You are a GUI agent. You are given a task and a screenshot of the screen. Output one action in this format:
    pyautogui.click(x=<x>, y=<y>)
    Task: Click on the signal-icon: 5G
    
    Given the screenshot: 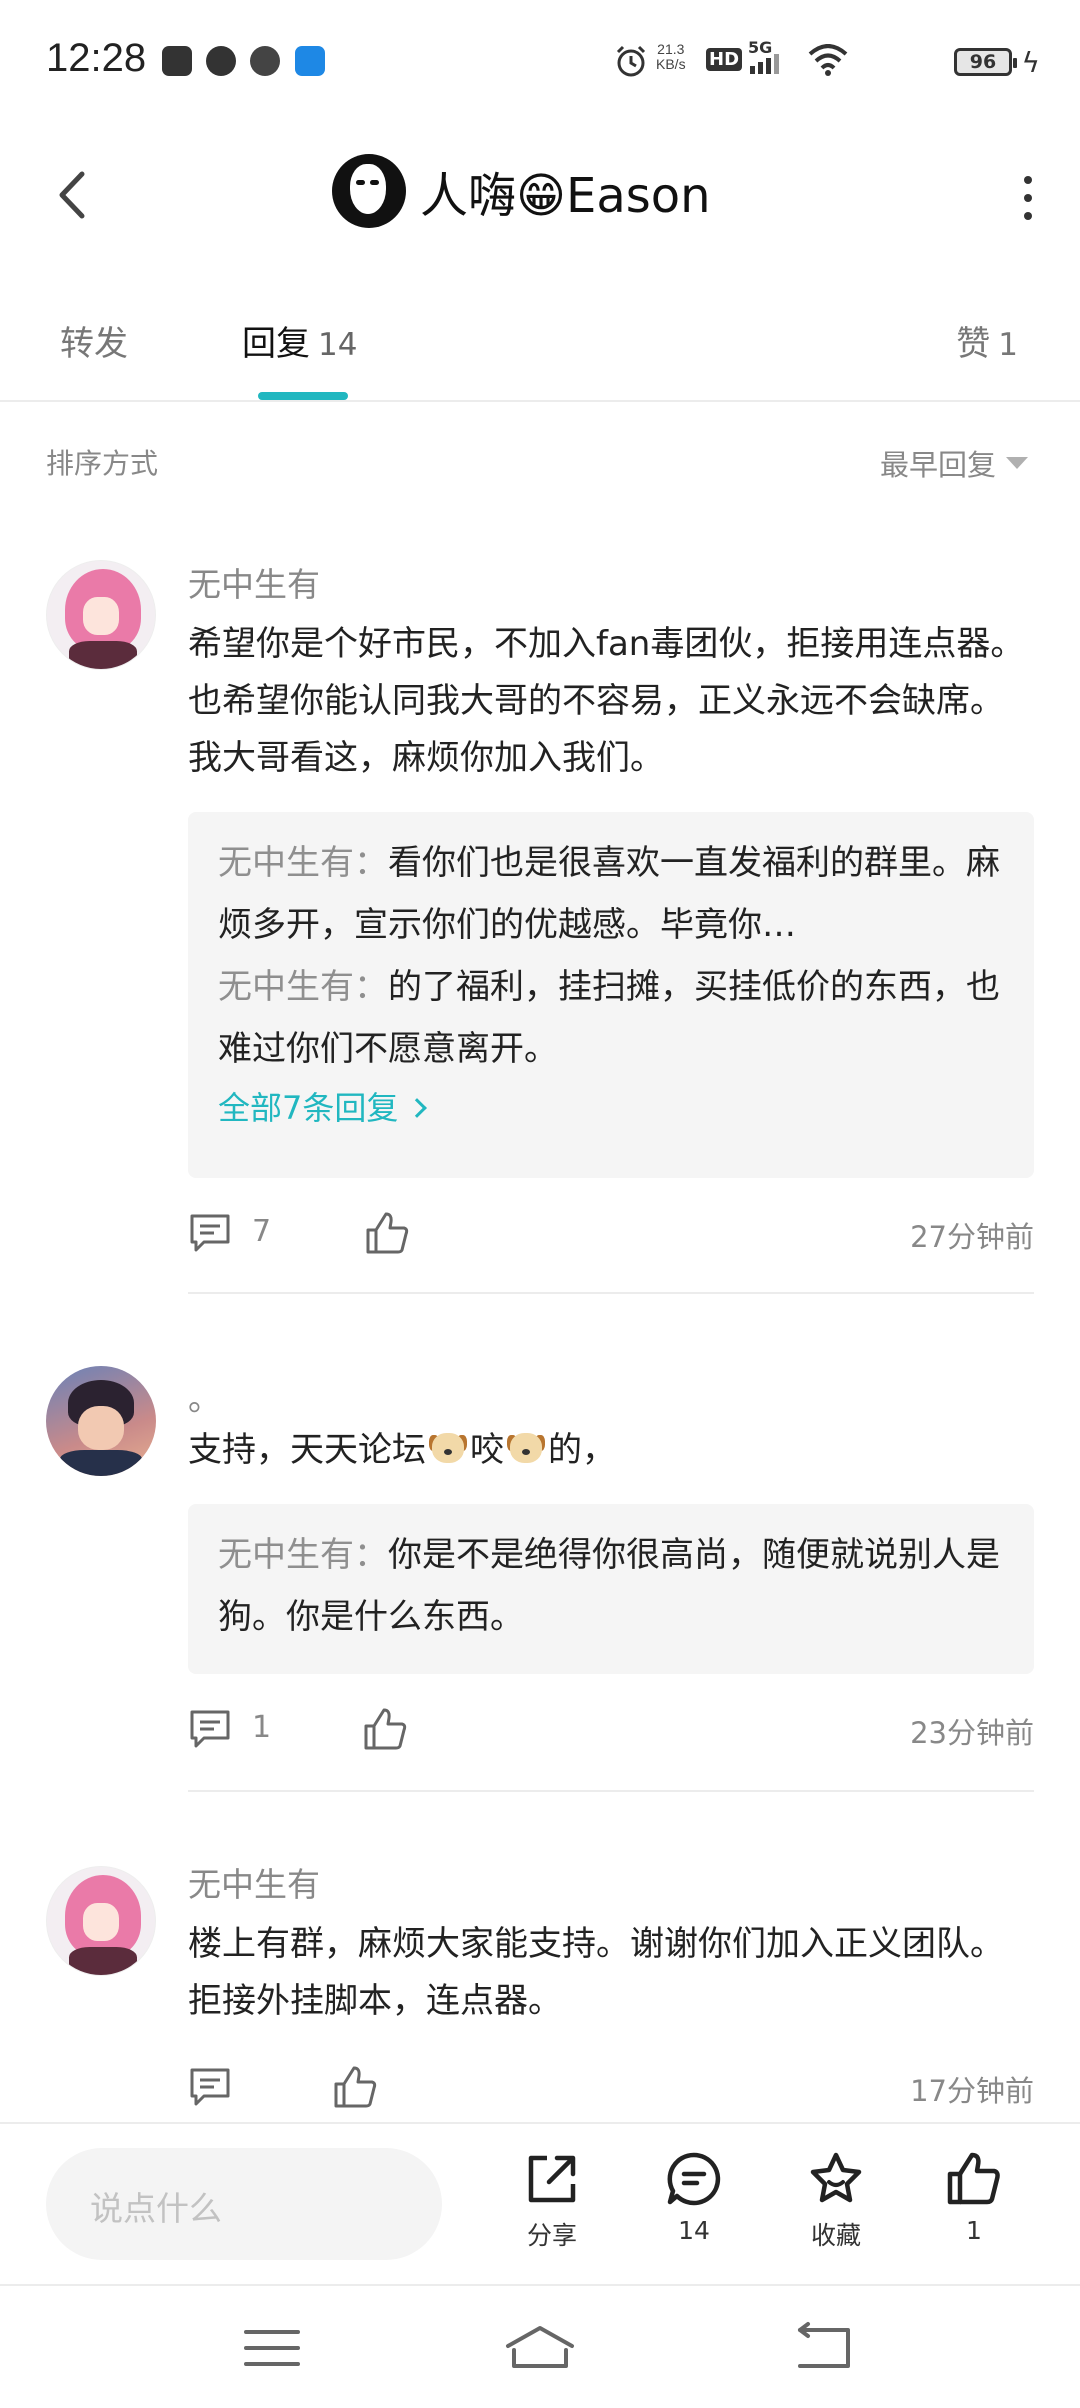 What is the action you would take?
    pyautogui.click(x=771, y=58)
    